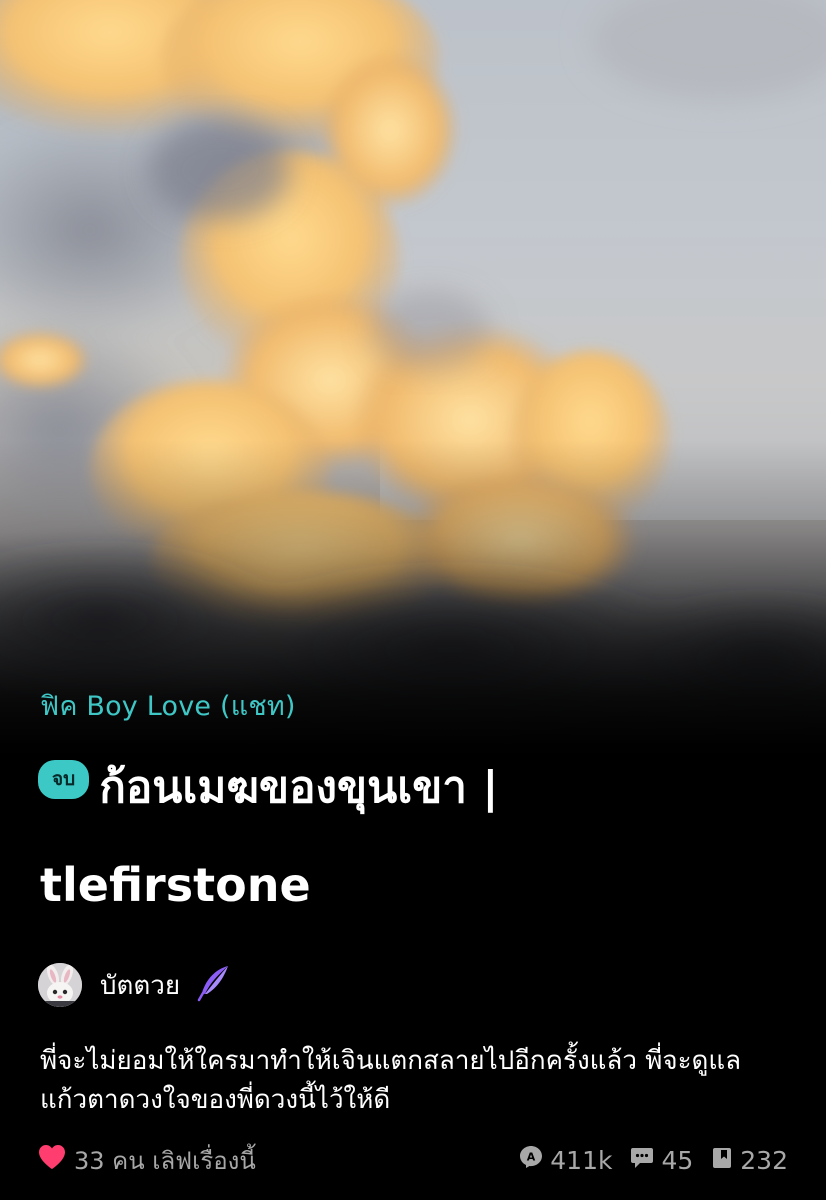 This screenshot has height=1200, width=826. Describe the element at coordinates (214, 985) in the screenshot. I see `quill-icon` at that location.